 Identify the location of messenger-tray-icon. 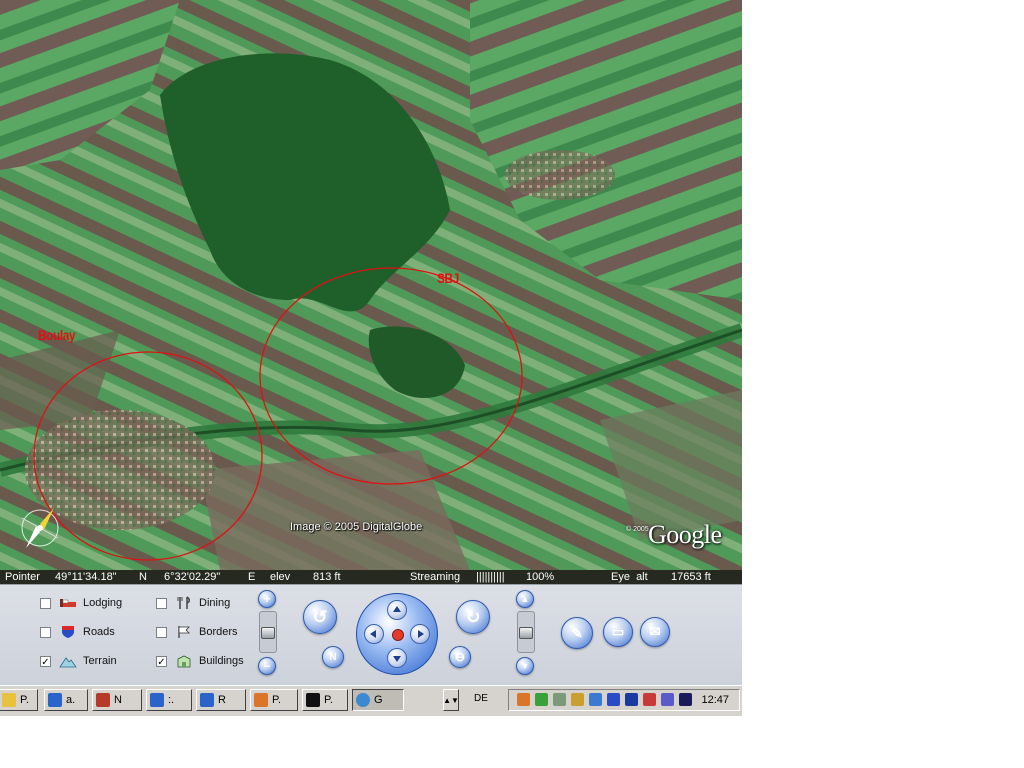
(595, 699).